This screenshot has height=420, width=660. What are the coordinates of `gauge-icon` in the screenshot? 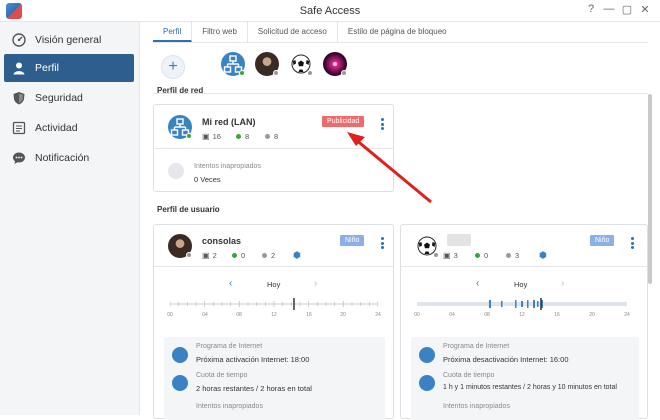 It's located at (19, 40).